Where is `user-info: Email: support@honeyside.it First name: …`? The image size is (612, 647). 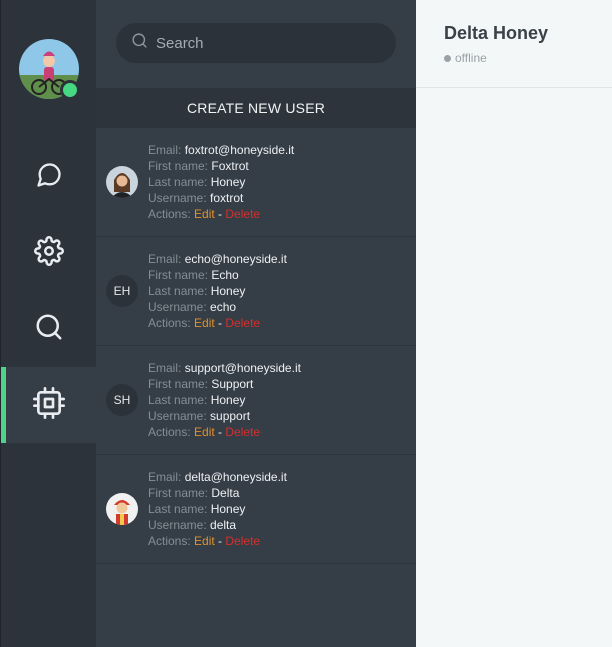
user-info: Email: support@honeyside.it First name: … is located at coordinates (224, 400).